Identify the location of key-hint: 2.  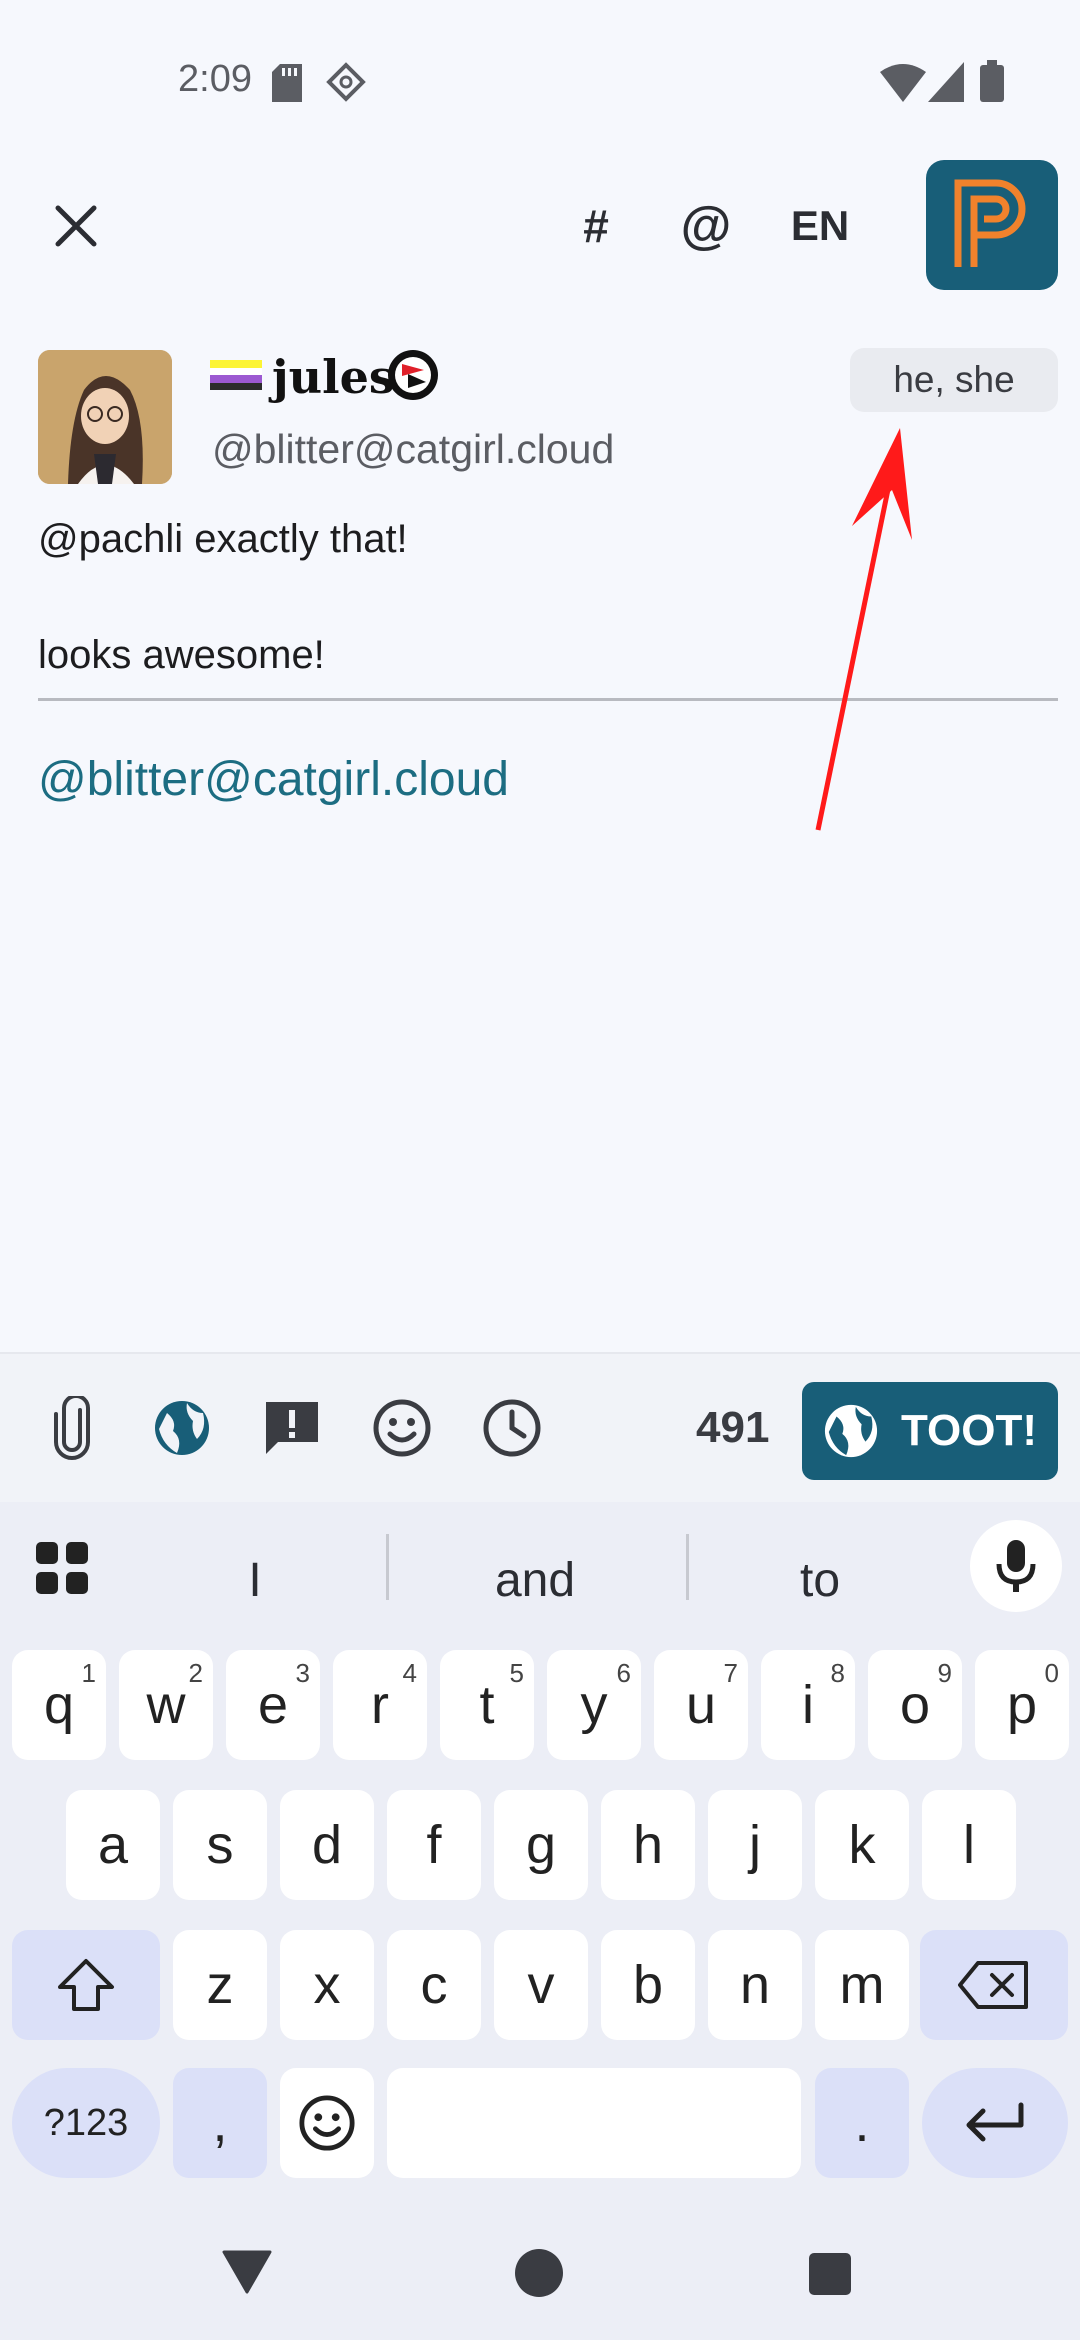
(195, 1673).